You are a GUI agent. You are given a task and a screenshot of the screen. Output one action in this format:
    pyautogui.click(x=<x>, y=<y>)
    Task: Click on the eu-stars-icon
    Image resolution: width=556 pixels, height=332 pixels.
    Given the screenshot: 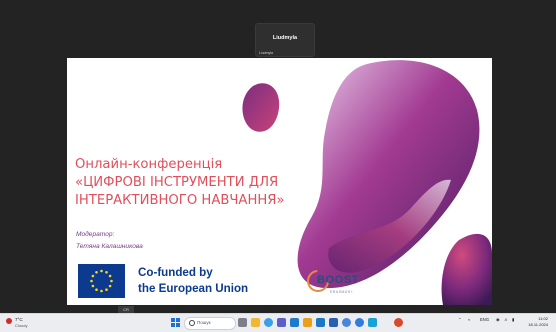 What is the action you would take?
    pyautogui.click(x=101, y=281)
    